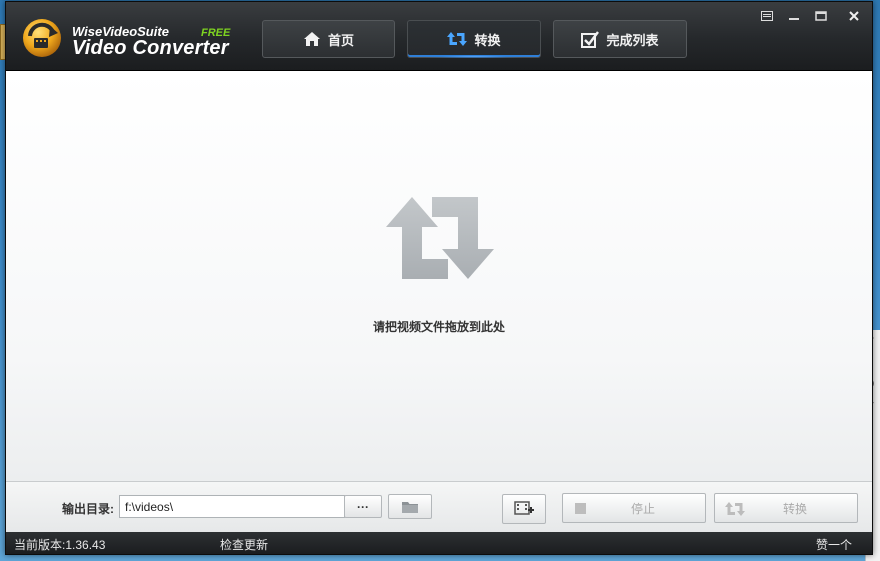 The height and width of the screenshot is (561, 880). Describe the element at coordinates (439, 543) in the screenshot. I see `status-bar: 当前版本:1.36.43 检查更新 赞一个` at that location.